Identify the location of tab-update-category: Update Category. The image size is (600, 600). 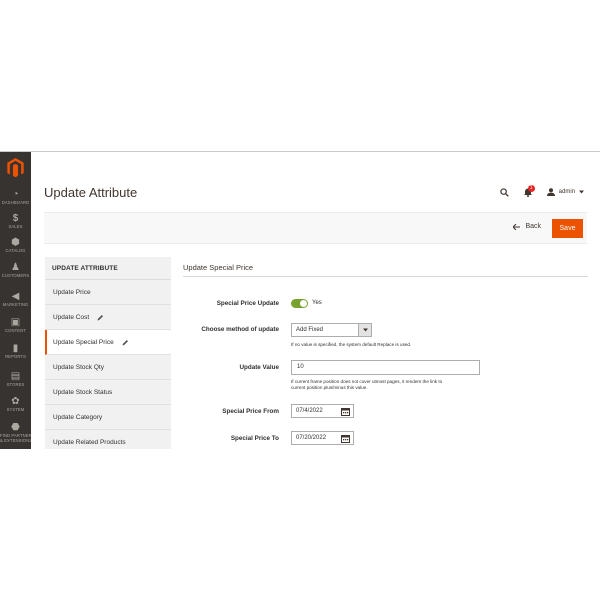
(108, 417).